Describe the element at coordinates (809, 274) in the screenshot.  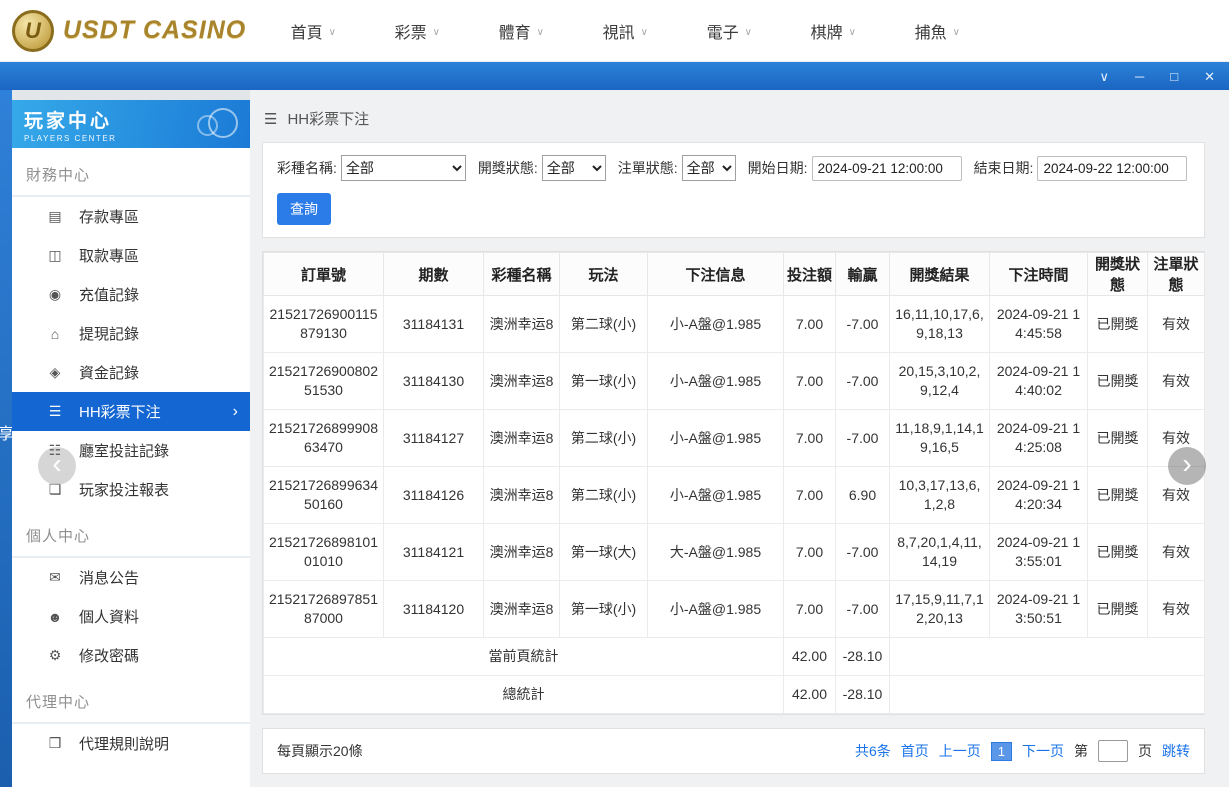
I see `column-header-bet_amount: 投注額` at that location.